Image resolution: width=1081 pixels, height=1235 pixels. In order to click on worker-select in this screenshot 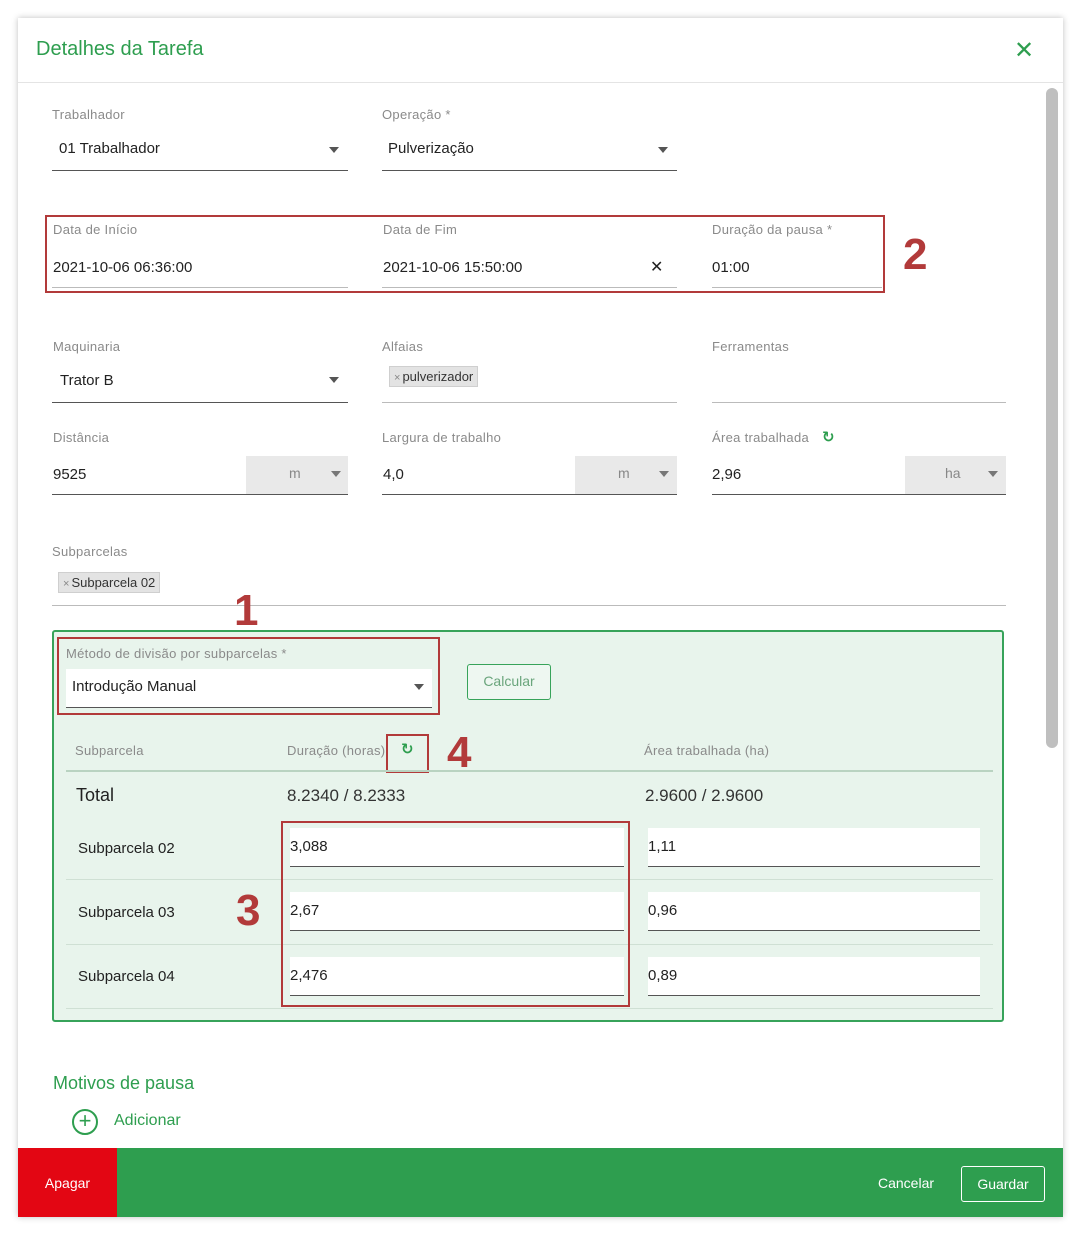, I will do `click(200, 170)`.